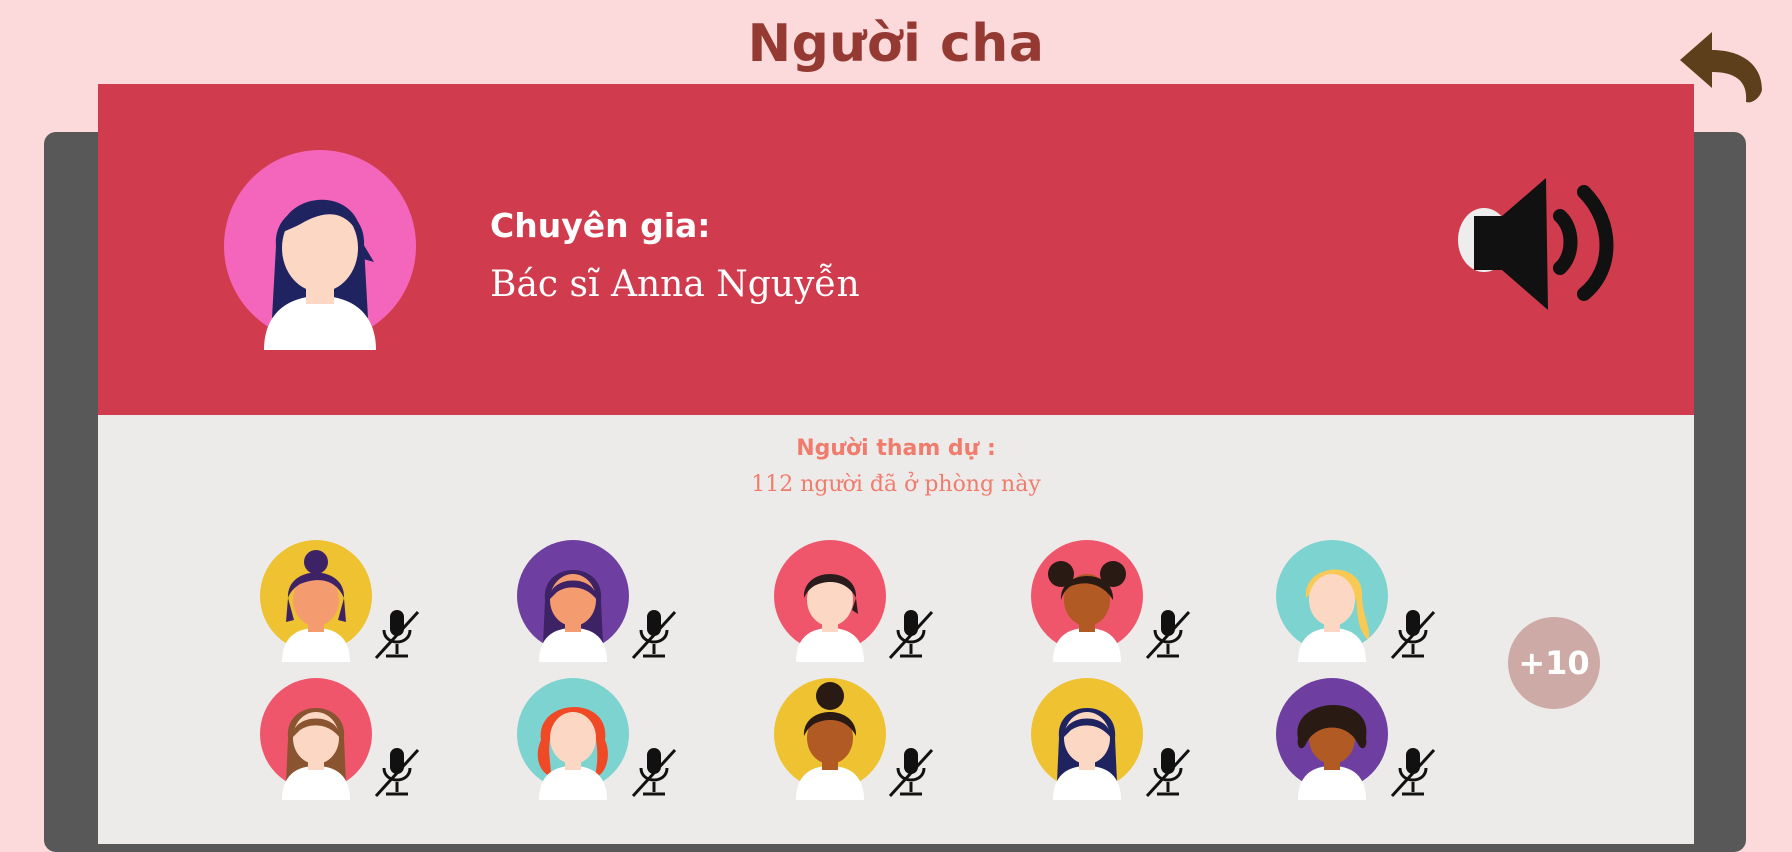  What do you see at coordinates (896, 448) in the screenshot?
I see `attendees-heading: Người tham dự :` at bounding box center [896, 448].